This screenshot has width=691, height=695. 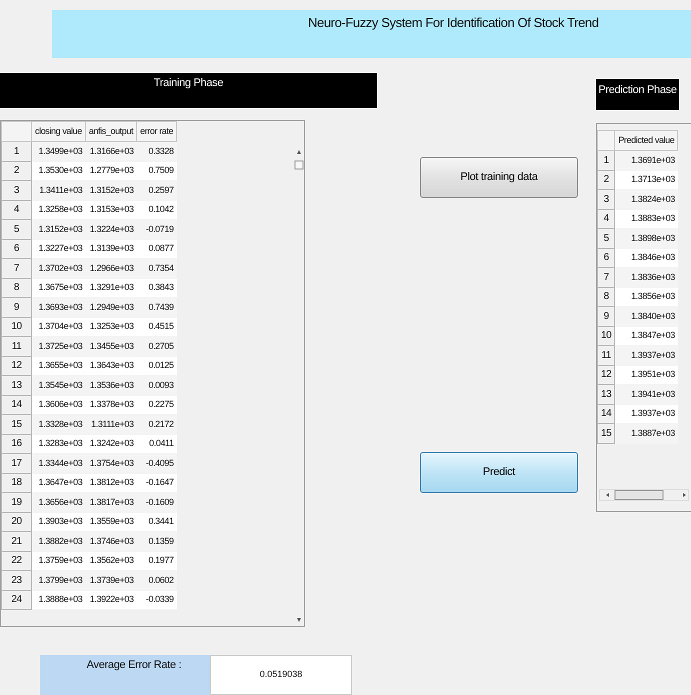 I want to click on section-header: Prediction Phase, so click(x=637, y=94).